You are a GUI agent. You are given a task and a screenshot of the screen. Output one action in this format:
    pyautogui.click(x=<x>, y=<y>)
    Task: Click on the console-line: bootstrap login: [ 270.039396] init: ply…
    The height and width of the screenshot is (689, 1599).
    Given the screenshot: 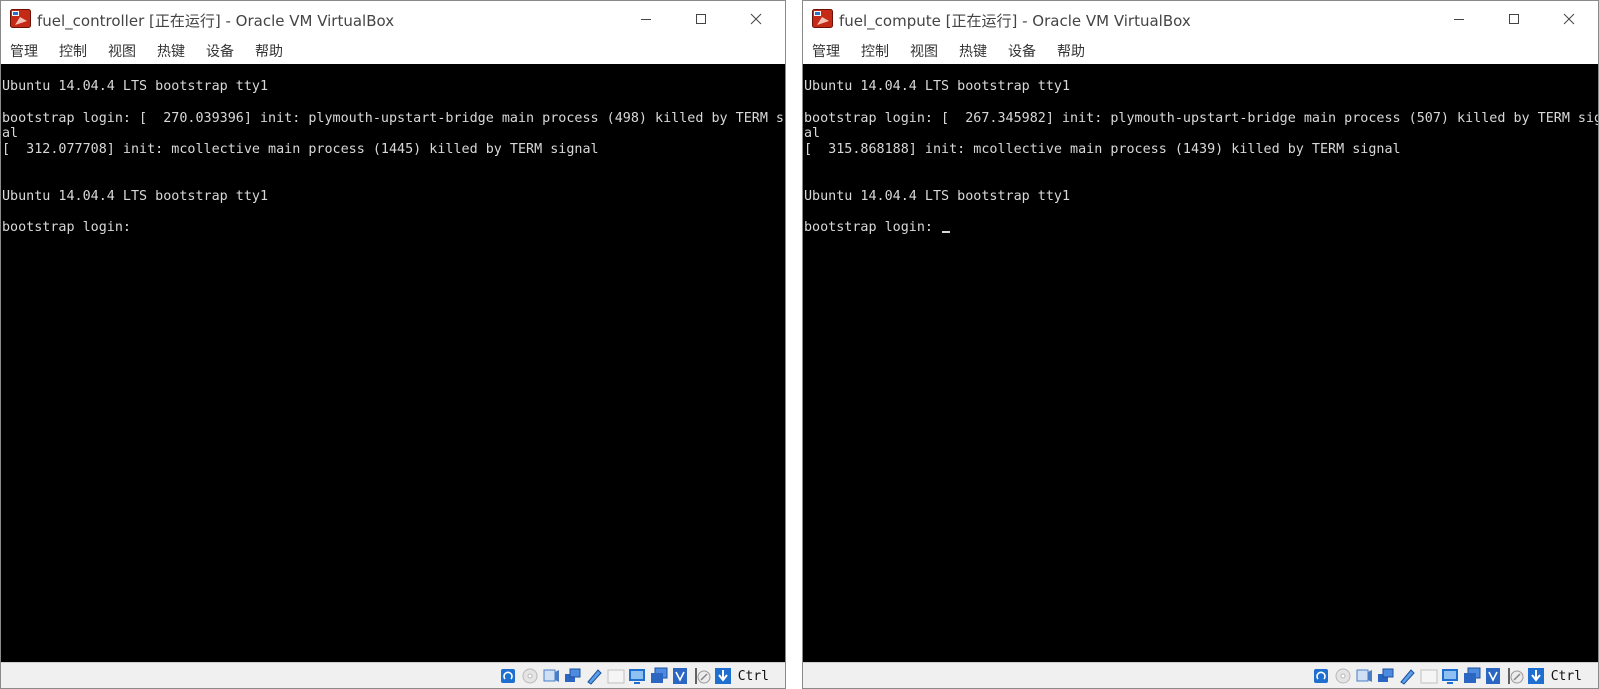 What is the action you would take?
    pyautogui.click(x=393, y=118)
    